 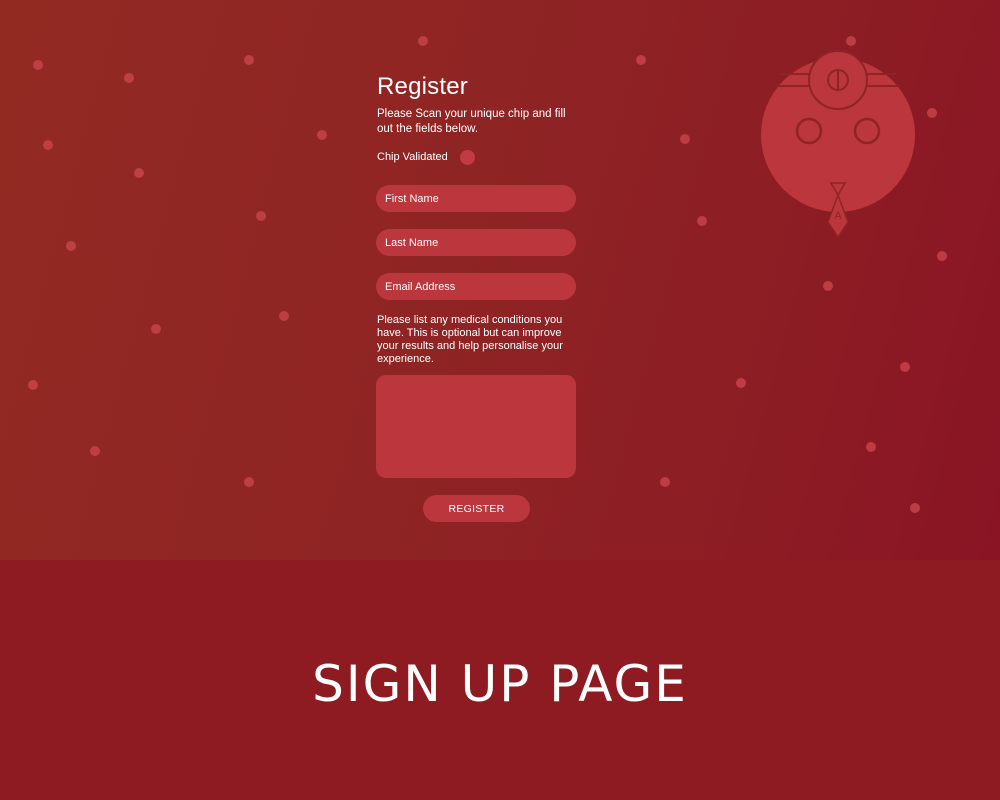 What do you see at coordinates (467, 157) in the screenshot?
I see `chip-status-indicator` at bounding box center [467, 157].